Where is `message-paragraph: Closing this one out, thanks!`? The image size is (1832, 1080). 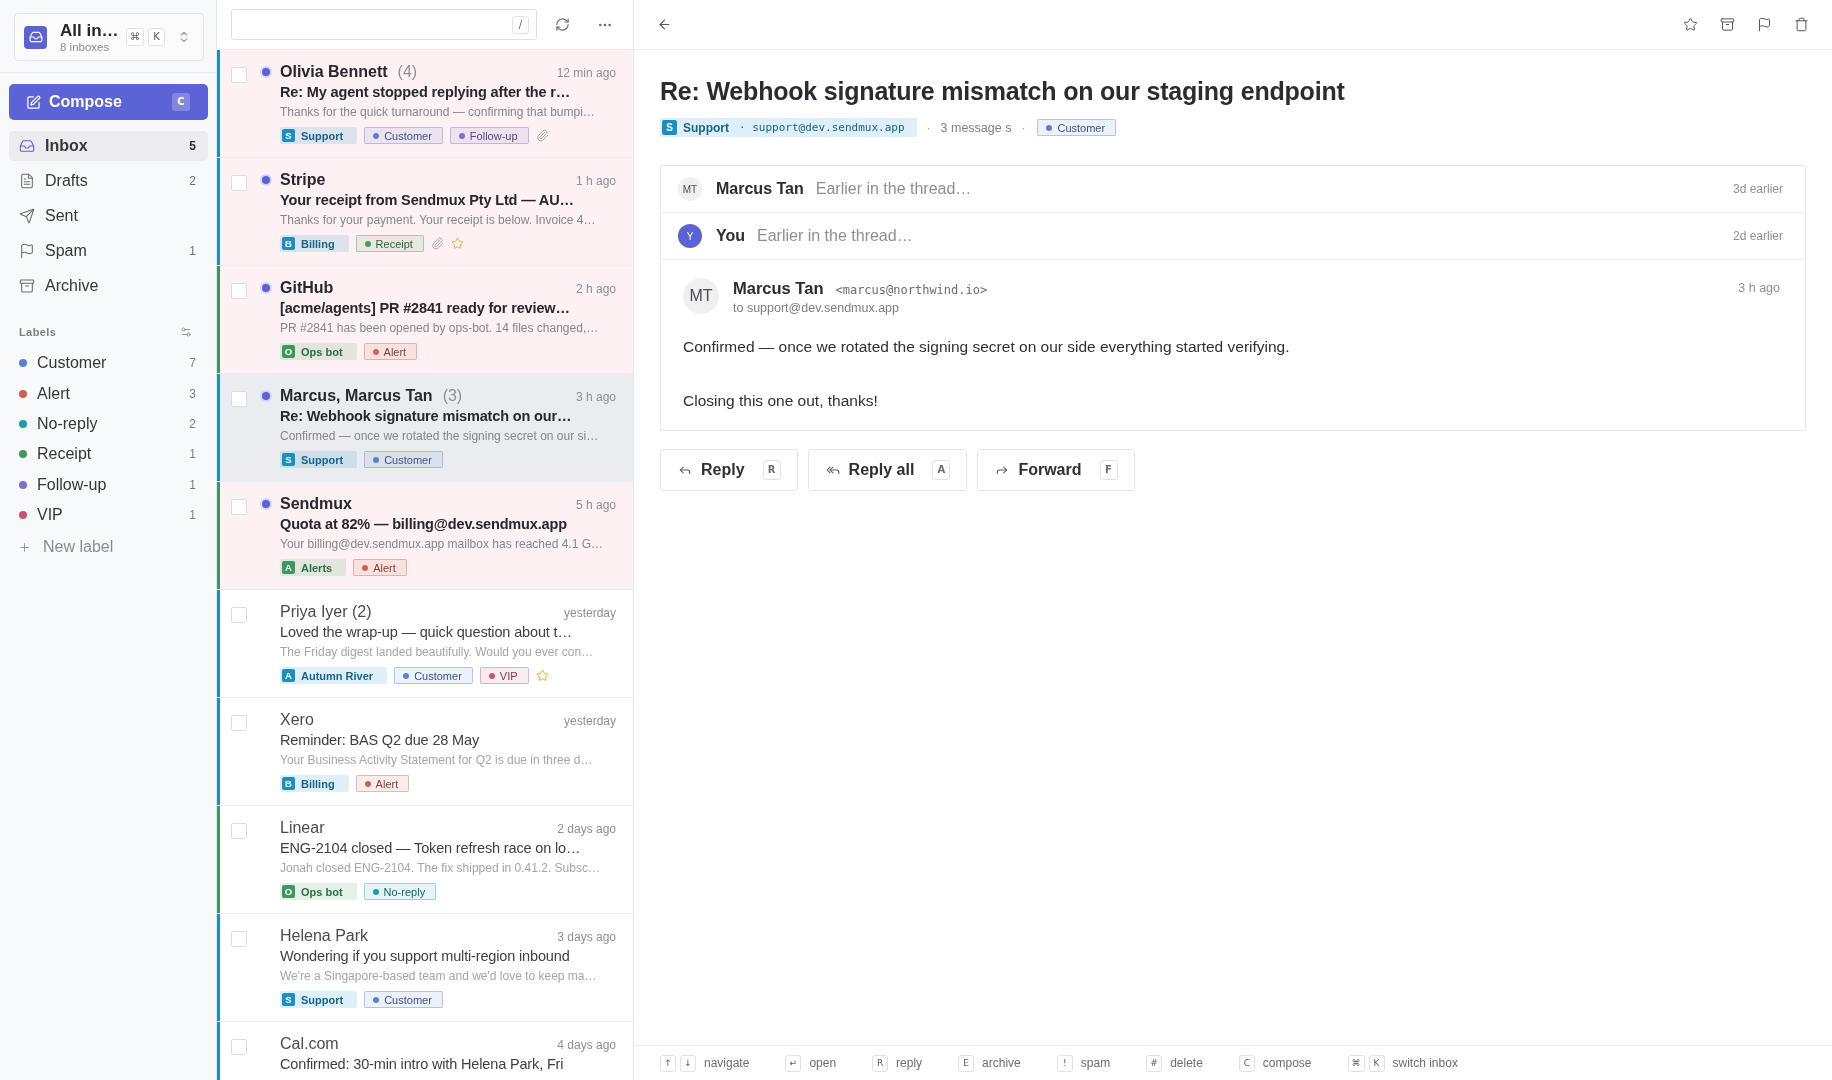 message-paragraph: Closing this one out, thanks! is located at coordinates (781, 401).